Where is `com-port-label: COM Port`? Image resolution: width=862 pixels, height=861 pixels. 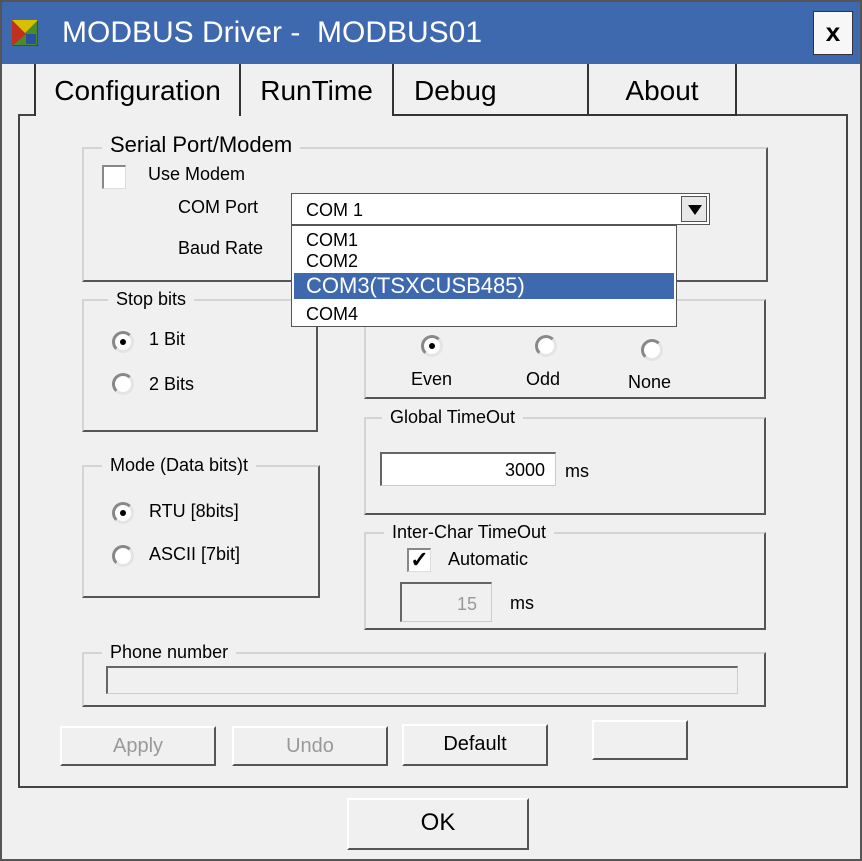 com-port-label: COM Port is located at coordinates (218, 207).